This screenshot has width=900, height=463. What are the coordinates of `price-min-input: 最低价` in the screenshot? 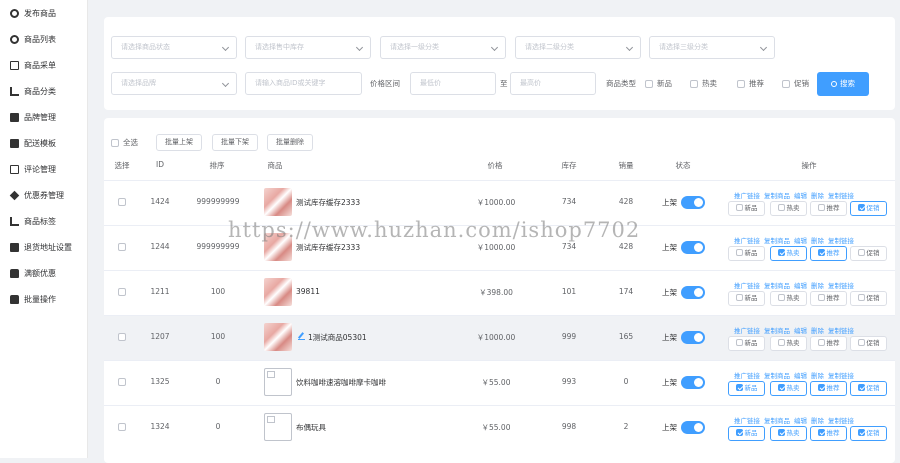 It's located at (453, 83).